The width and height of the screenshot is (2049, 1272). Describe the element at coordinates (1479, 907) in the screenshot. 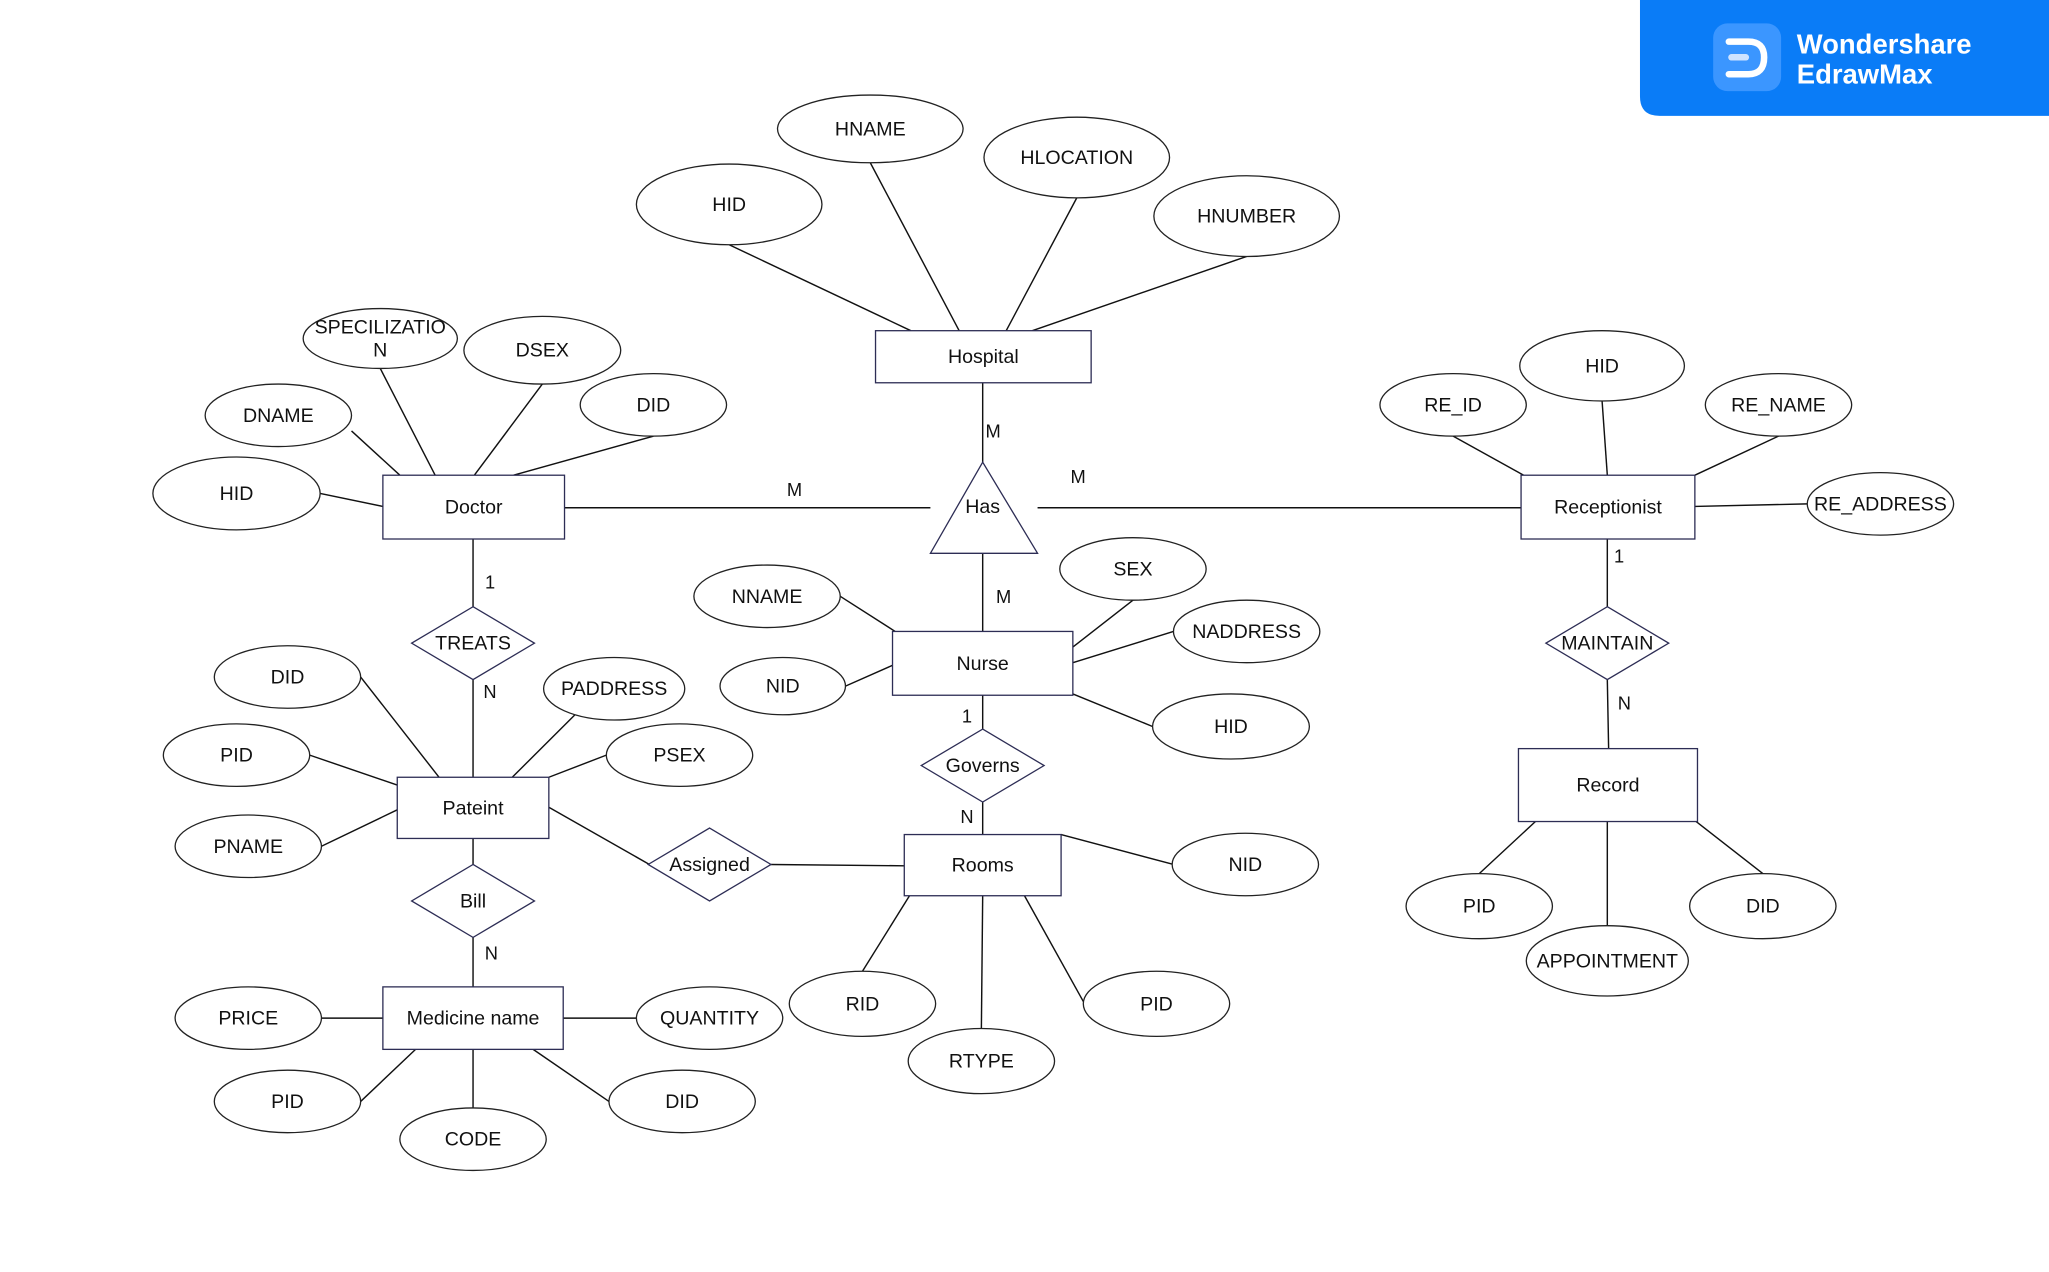

I see `attribute-label-record-pid: PID` at that location.